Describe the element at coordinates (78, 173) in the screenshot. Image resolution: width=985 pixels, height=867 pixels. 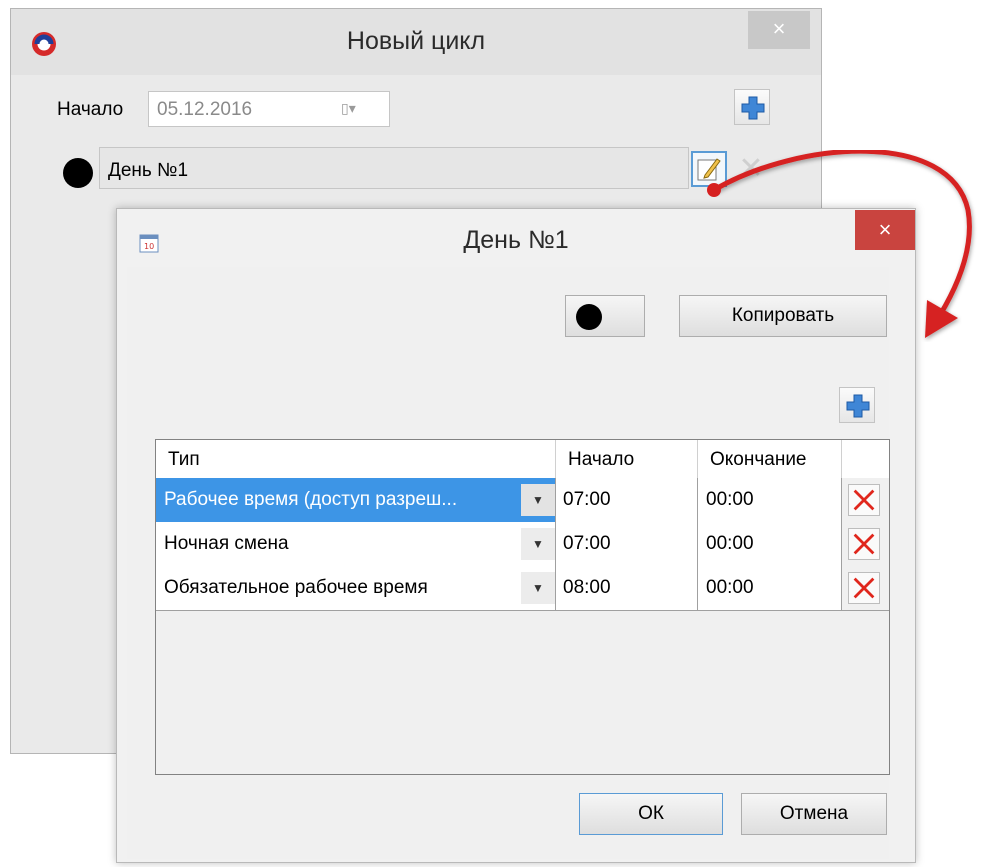
I see `day-color-dot` at that location.